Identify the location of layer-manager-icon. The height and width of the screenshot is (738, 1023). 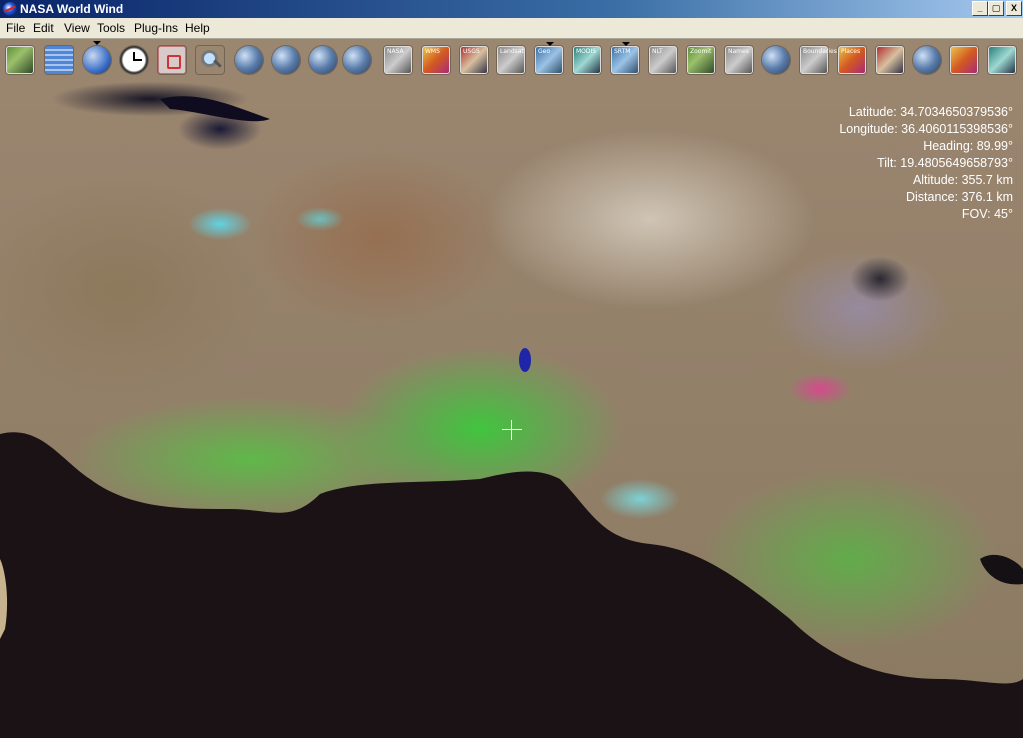
(20, 60).